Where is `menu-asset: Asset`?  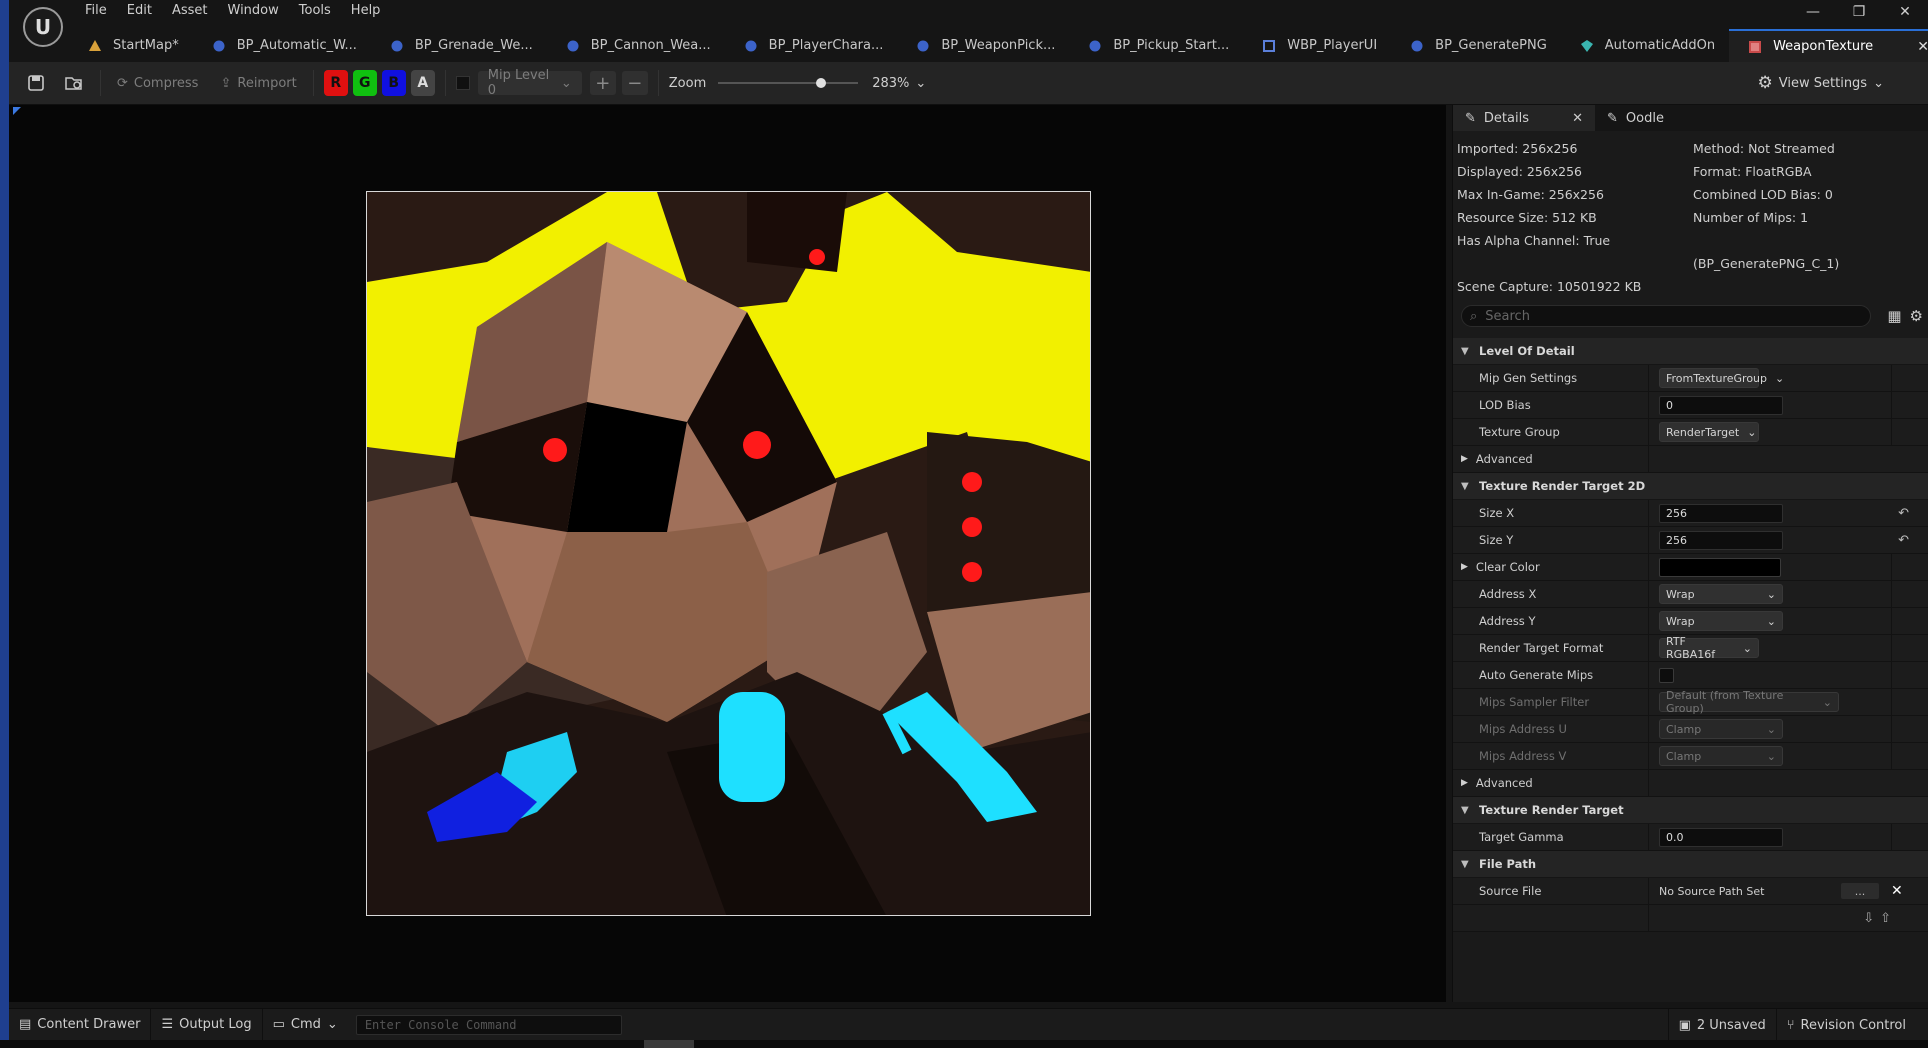
menu-asset: Asset is located at coordinates (190, 12).